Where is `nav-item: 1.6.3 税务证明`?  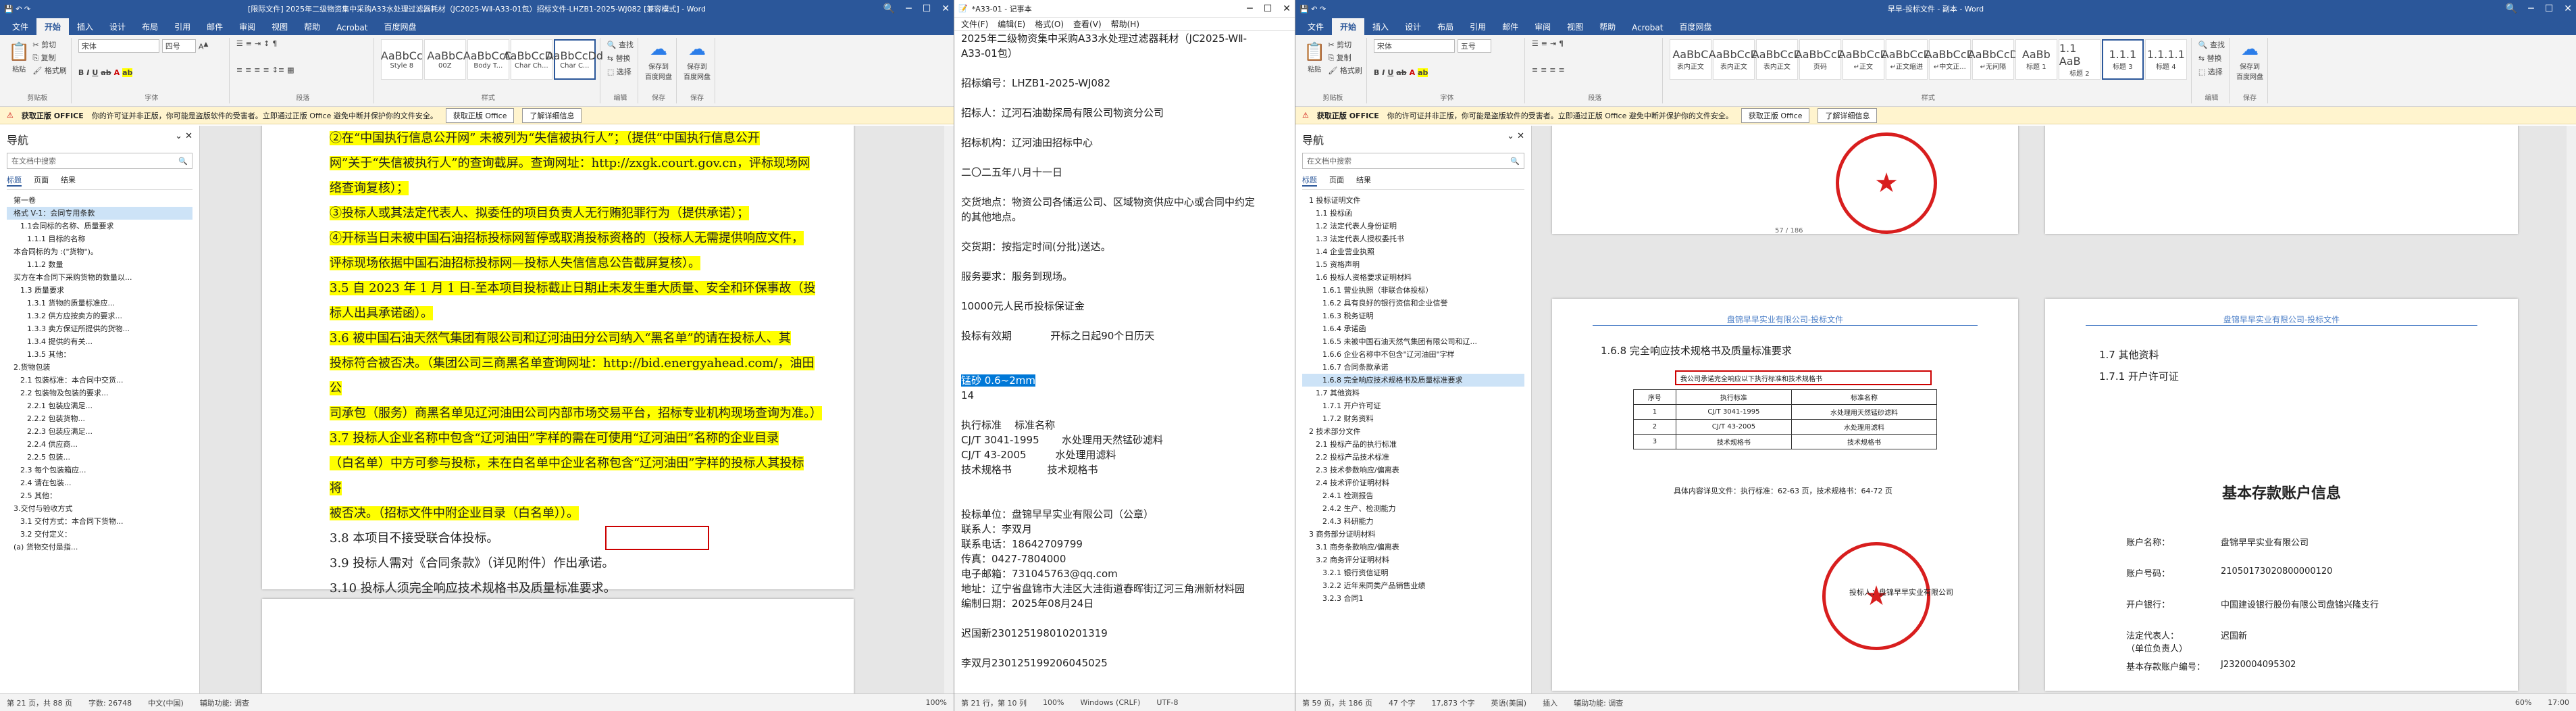 nav-item: 1.6.3 税务证明 is located at coordinates (1413, 316).